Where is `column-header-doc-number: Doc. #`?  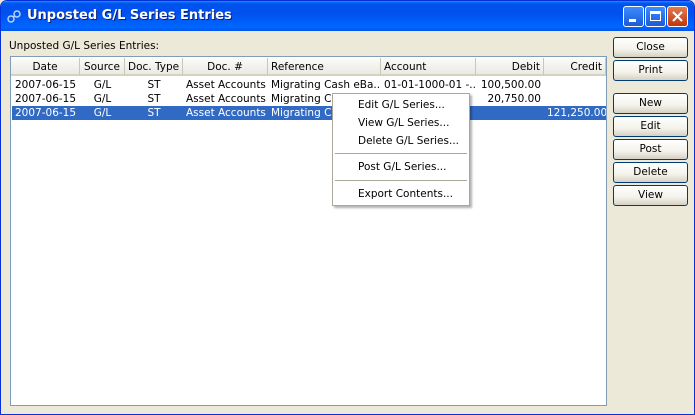
column-header-doc-number: Doc. # is located at coordinates (225, 67).